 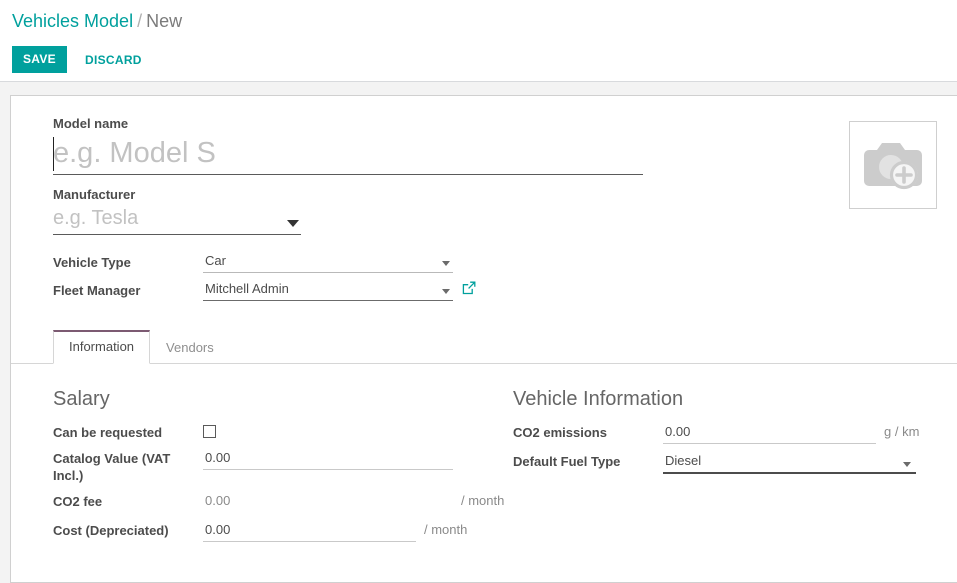 I want to click on control-panel: Vehicles Model / New SAVE DISCARD, so click(x=478, y=41).